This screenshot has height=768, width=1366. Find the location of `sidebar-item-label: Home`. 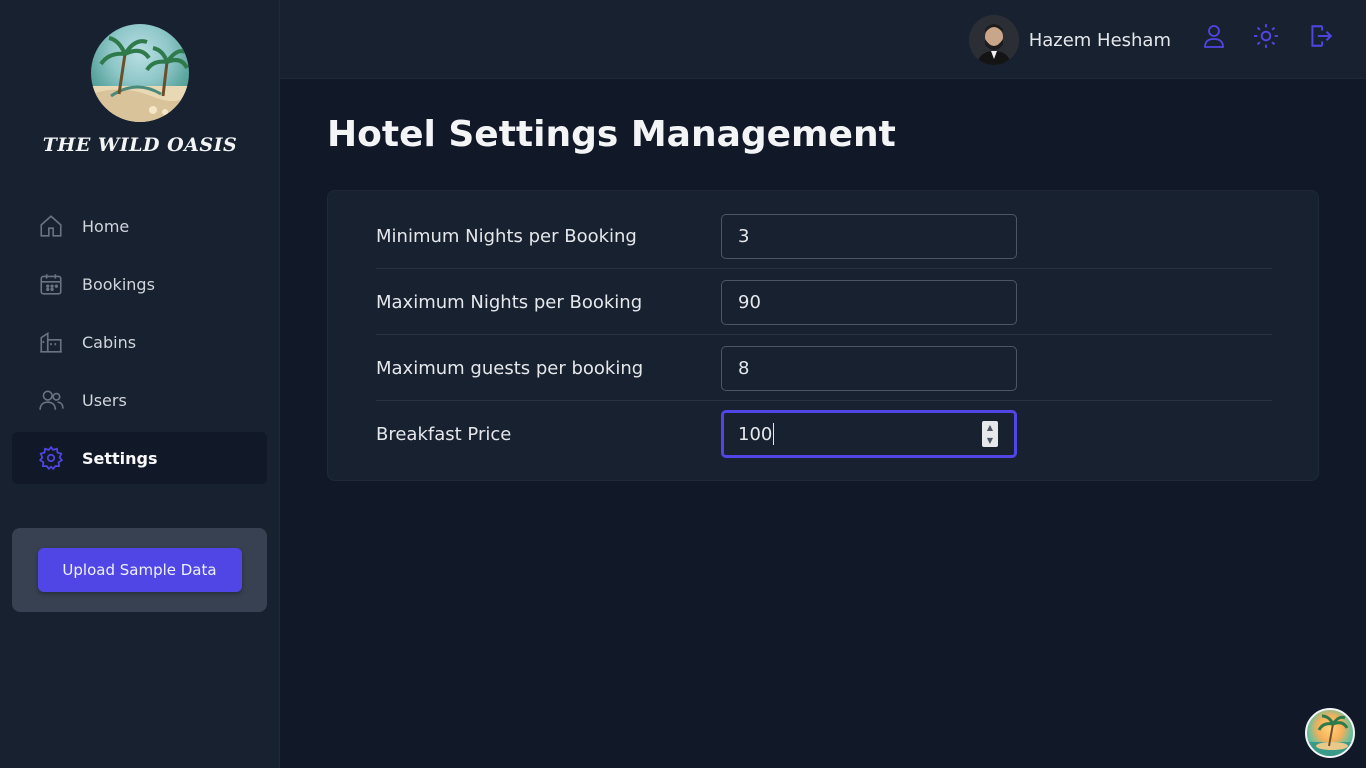

sidebar-item-label: Home is located at coordinates (106, 226).